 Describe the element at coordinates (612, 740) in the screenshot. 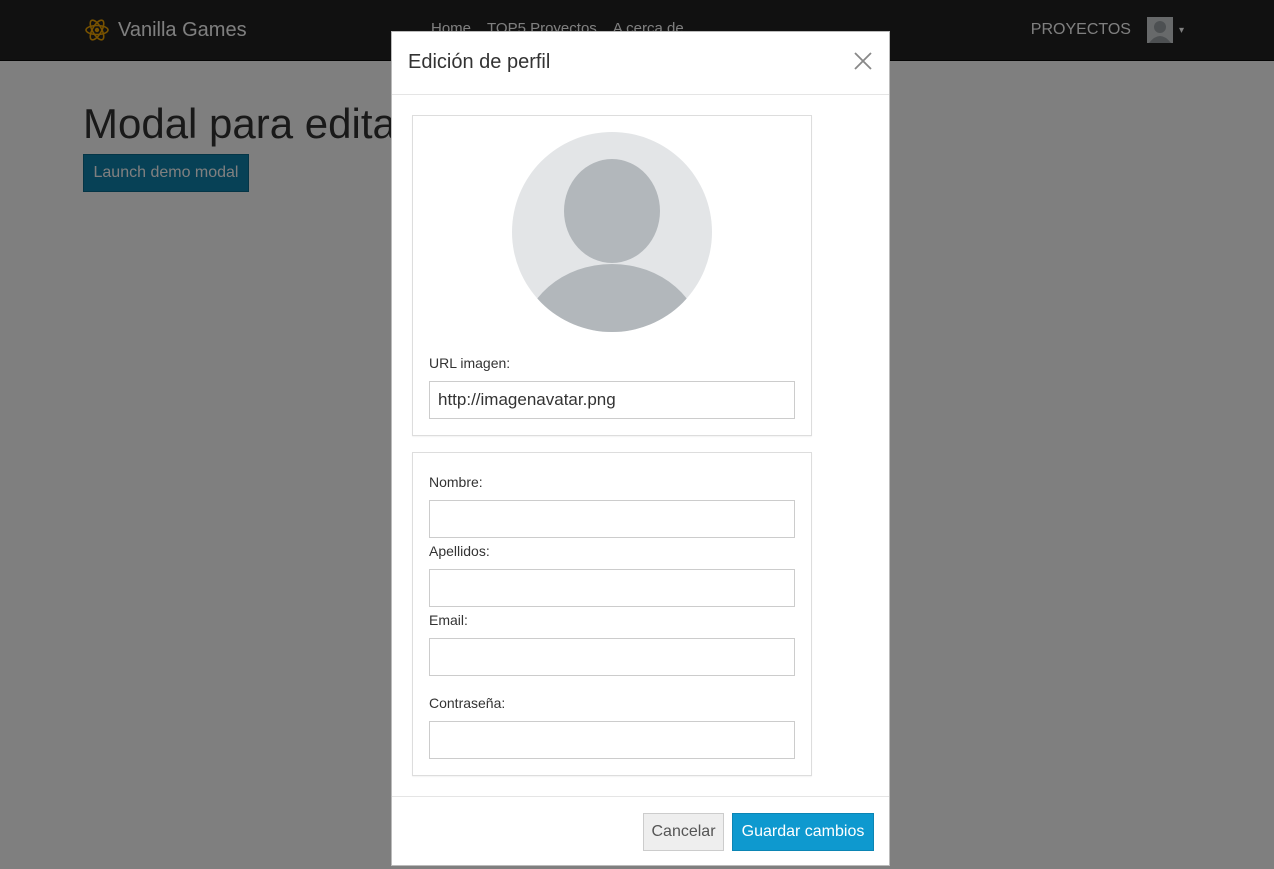

I see `password-input` at that location.